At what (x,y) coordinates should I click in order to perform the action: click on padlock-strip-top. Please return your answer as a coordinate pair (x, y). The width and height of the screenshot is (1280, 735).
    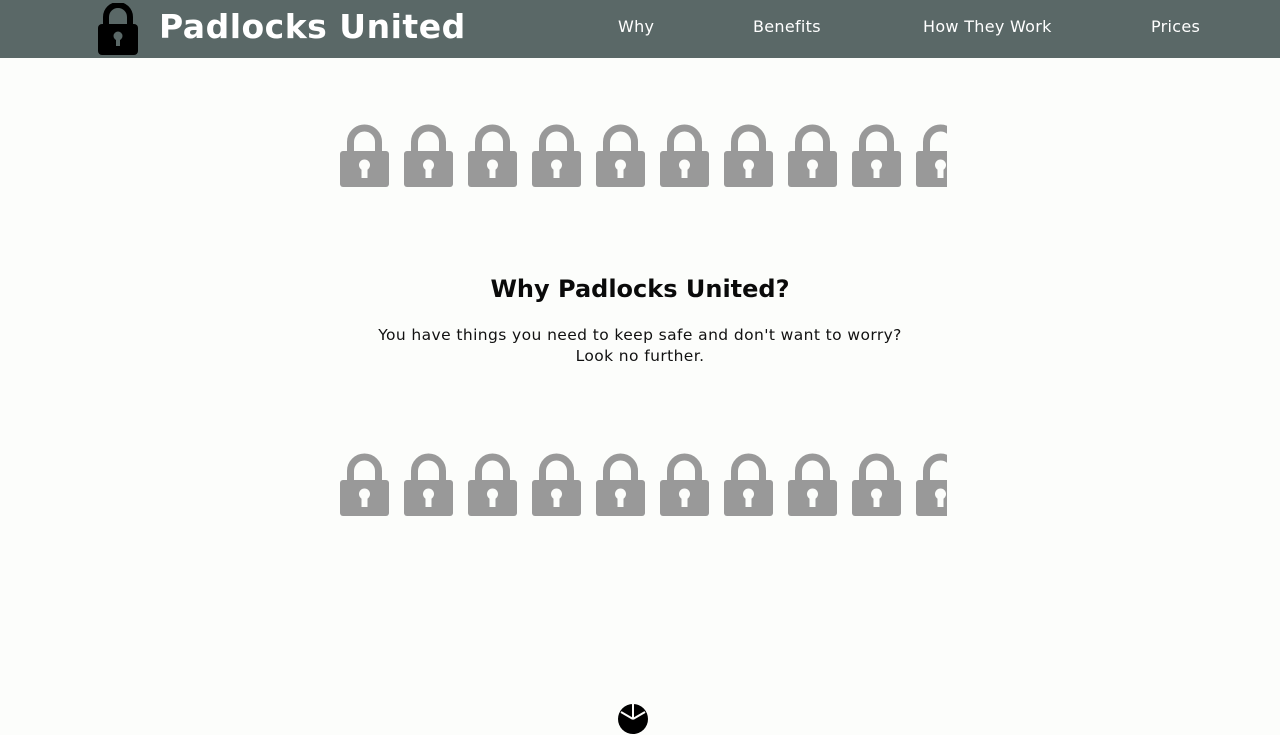
    Looking at the image, I should click on (643, 155).